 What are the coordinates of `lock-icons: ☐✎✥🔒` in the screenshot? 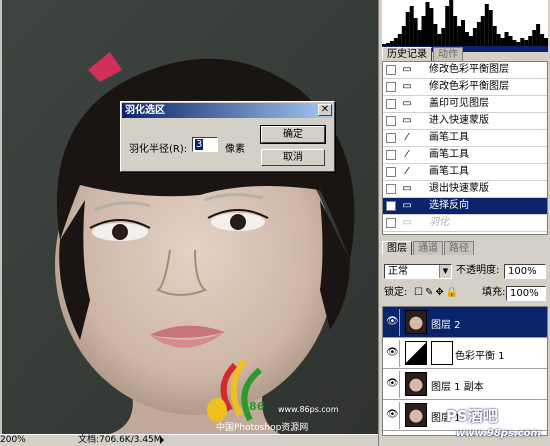 It's located at (437, 293).